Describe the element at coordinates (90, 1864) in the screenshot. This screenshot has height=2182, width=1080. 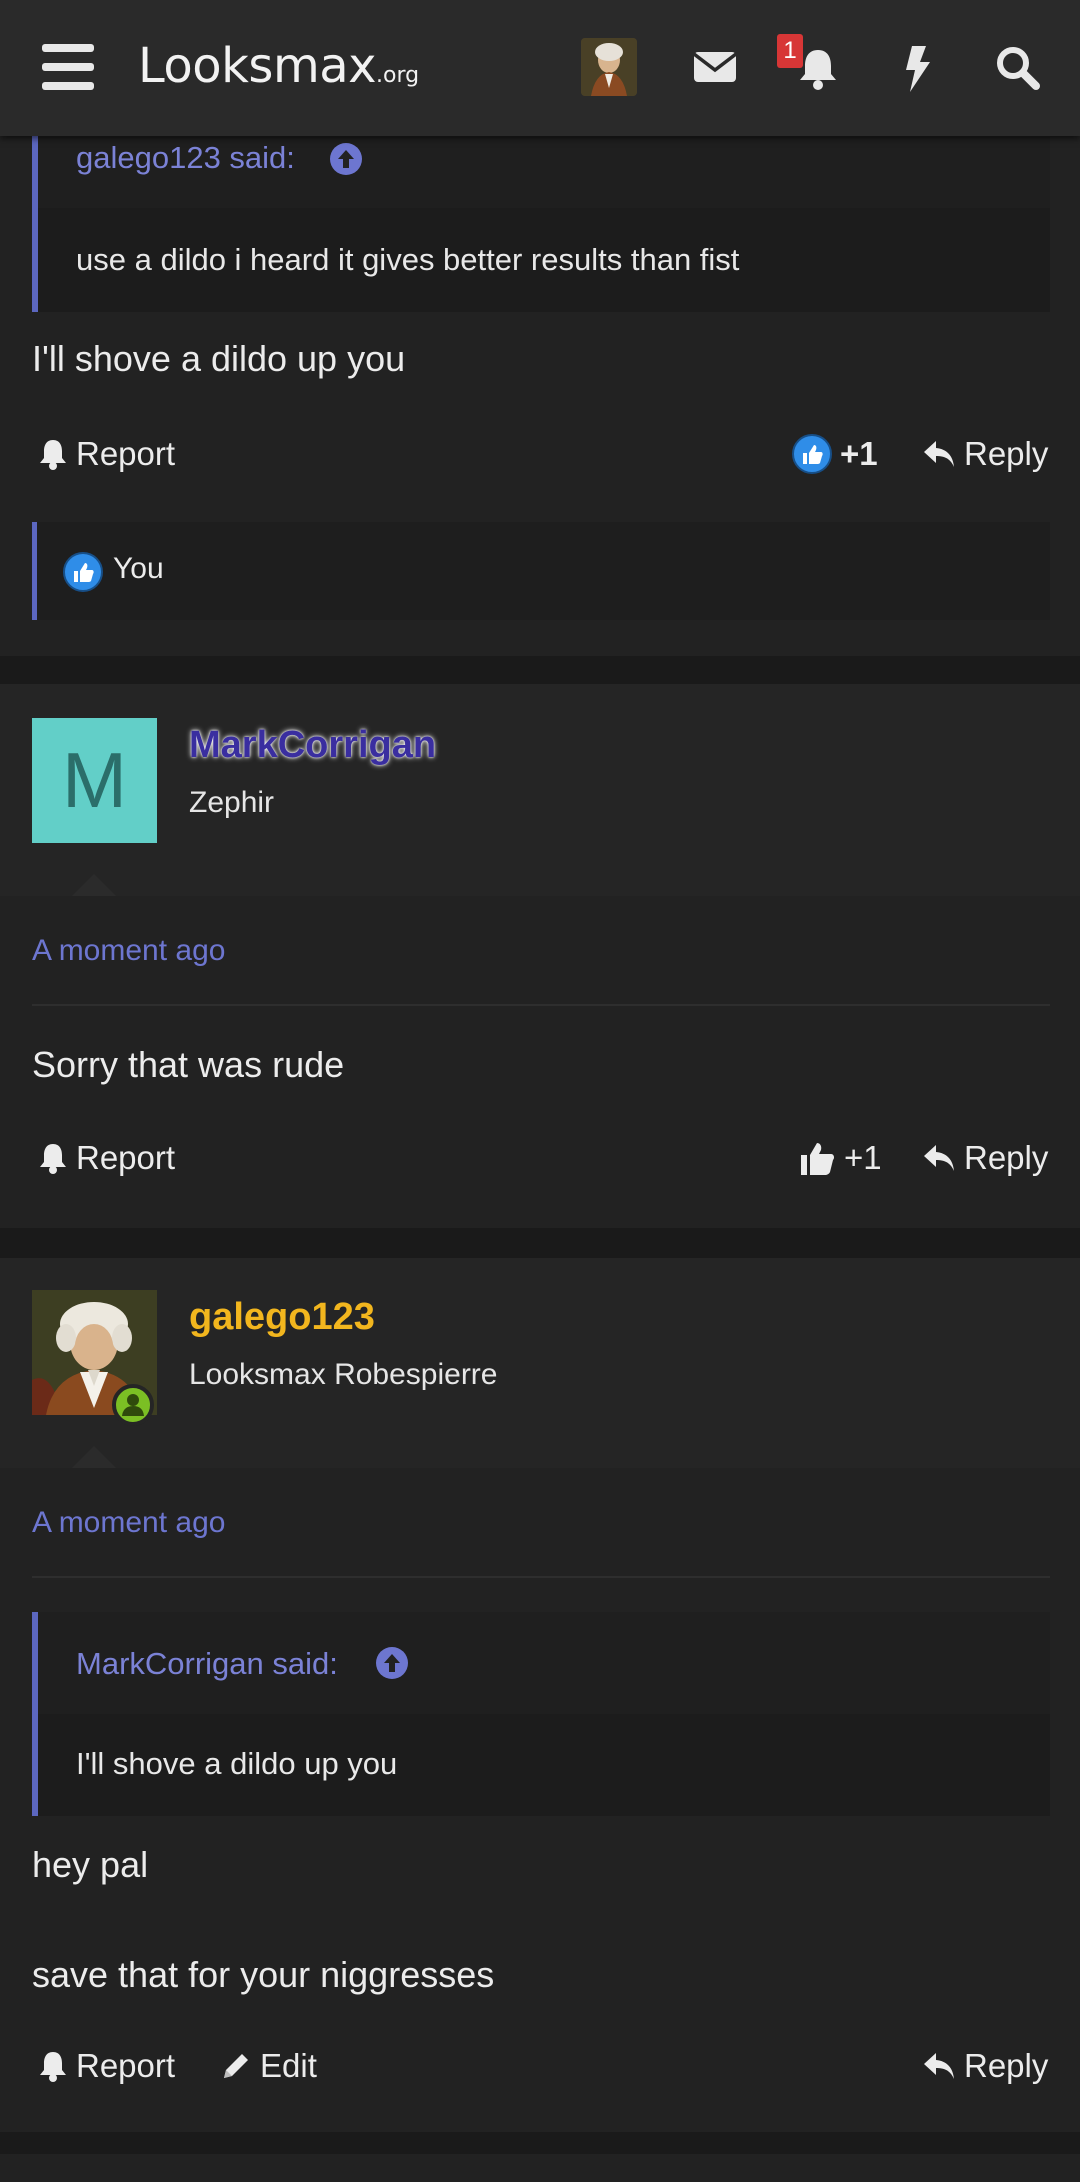
I see `post-body-line-1: hey pal` at that location.